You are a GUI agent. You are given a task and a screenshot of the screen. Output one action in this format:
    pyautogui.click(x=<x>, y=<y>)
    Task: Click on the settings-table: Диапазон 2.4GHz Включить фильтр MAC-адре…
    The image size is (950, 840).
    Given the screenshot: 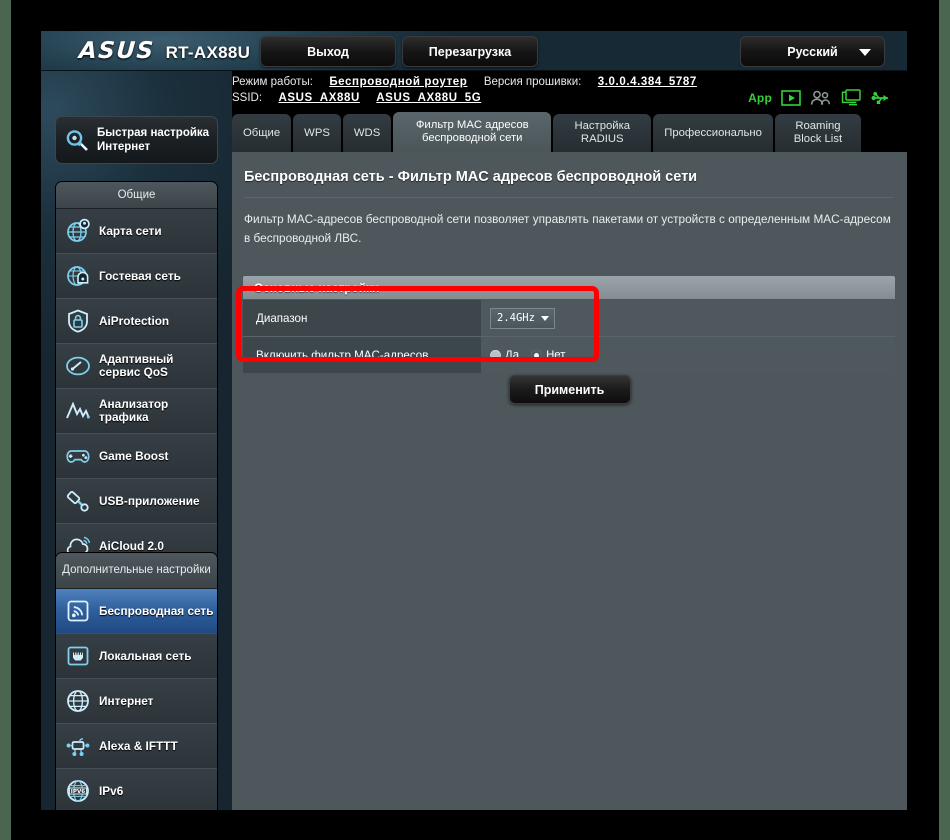 What is the action you would take?
    pyautogui.click(x=569, y=336)
    